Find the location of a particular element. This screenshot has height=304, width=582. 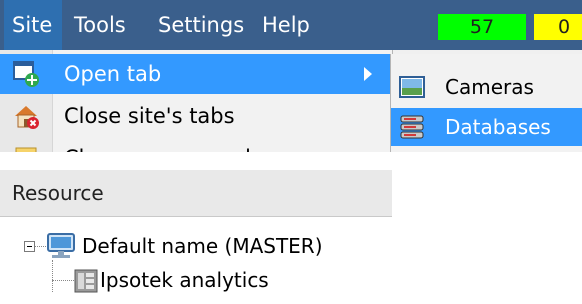

menu-item-open-tab-label: Open tab is located at coordinates (113, 74).